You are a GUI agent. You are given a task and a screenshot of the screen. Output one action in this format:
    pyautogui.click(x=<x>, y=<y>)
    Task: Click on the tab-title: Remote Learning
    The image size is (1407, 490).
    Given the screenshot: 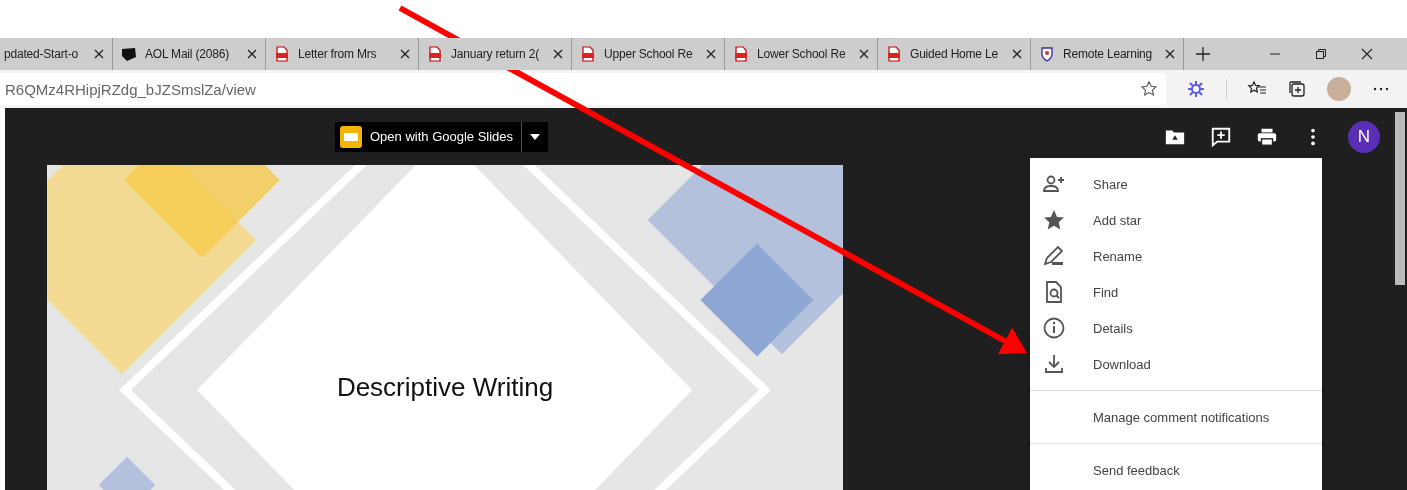 What is the action you would take?
    pyautogui.click(x=1108, y=54)
    